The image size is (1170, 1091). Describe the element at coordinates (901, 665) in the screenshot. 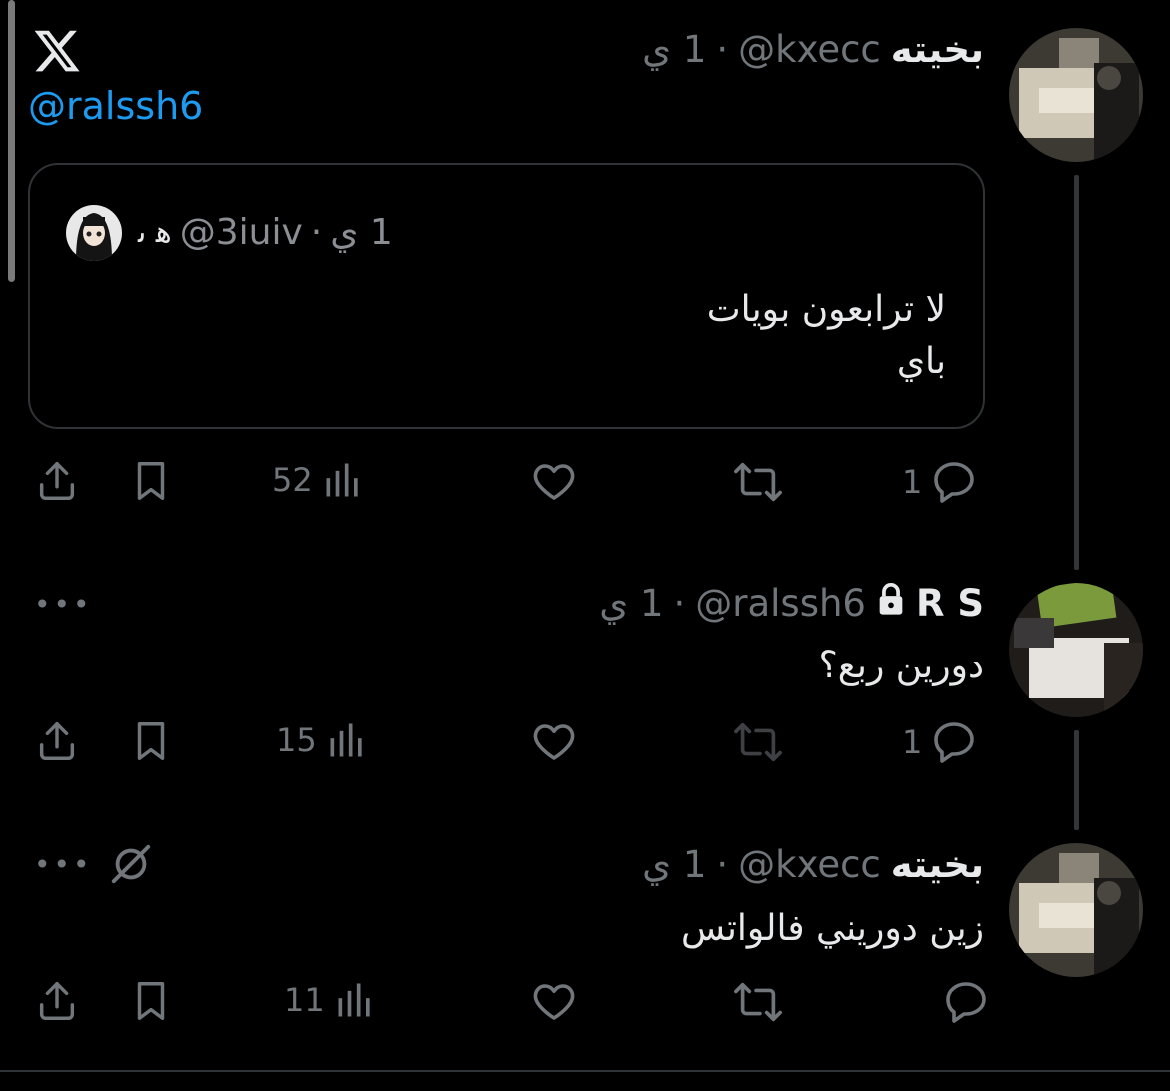

I see `tweet-text: دورين ربع؟` at that location.